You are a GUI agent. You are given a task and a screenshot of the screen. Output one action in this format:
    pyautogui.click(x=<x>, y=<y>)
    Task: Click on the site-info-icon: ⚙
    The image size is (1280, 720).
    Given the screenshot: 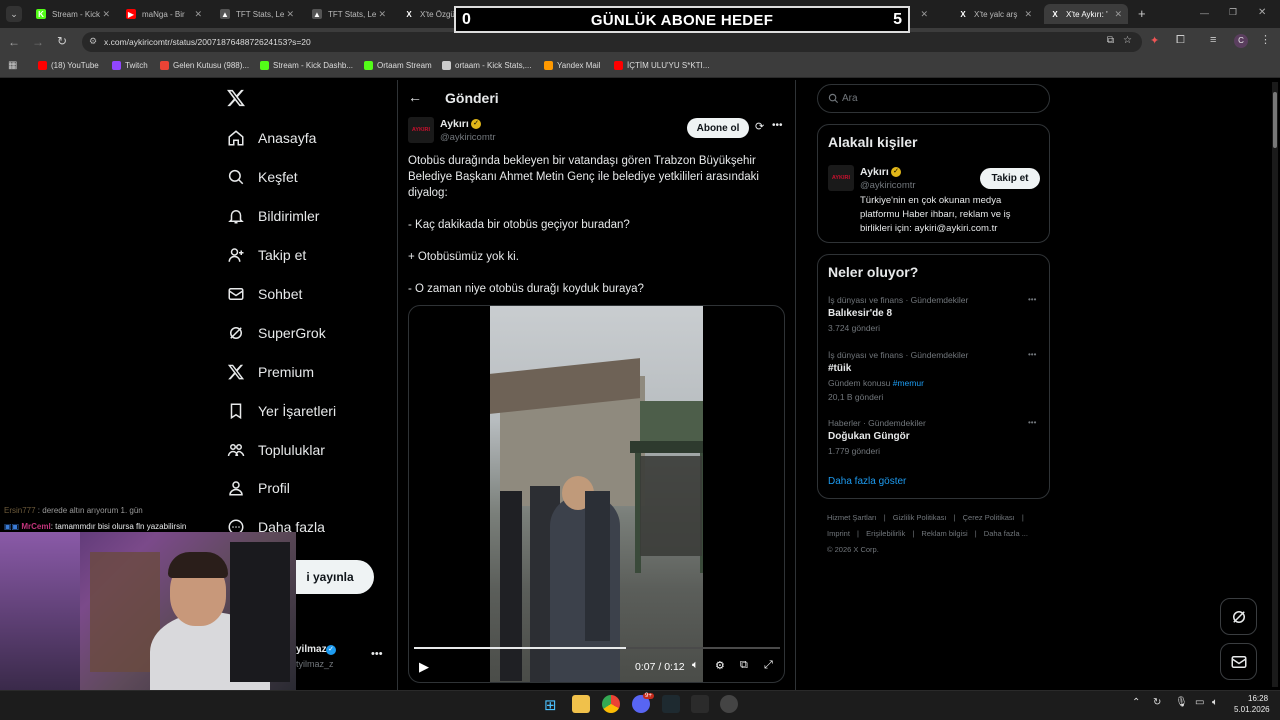 What is the action you would take?
    pyautogui.click(x=93, y=41)
    